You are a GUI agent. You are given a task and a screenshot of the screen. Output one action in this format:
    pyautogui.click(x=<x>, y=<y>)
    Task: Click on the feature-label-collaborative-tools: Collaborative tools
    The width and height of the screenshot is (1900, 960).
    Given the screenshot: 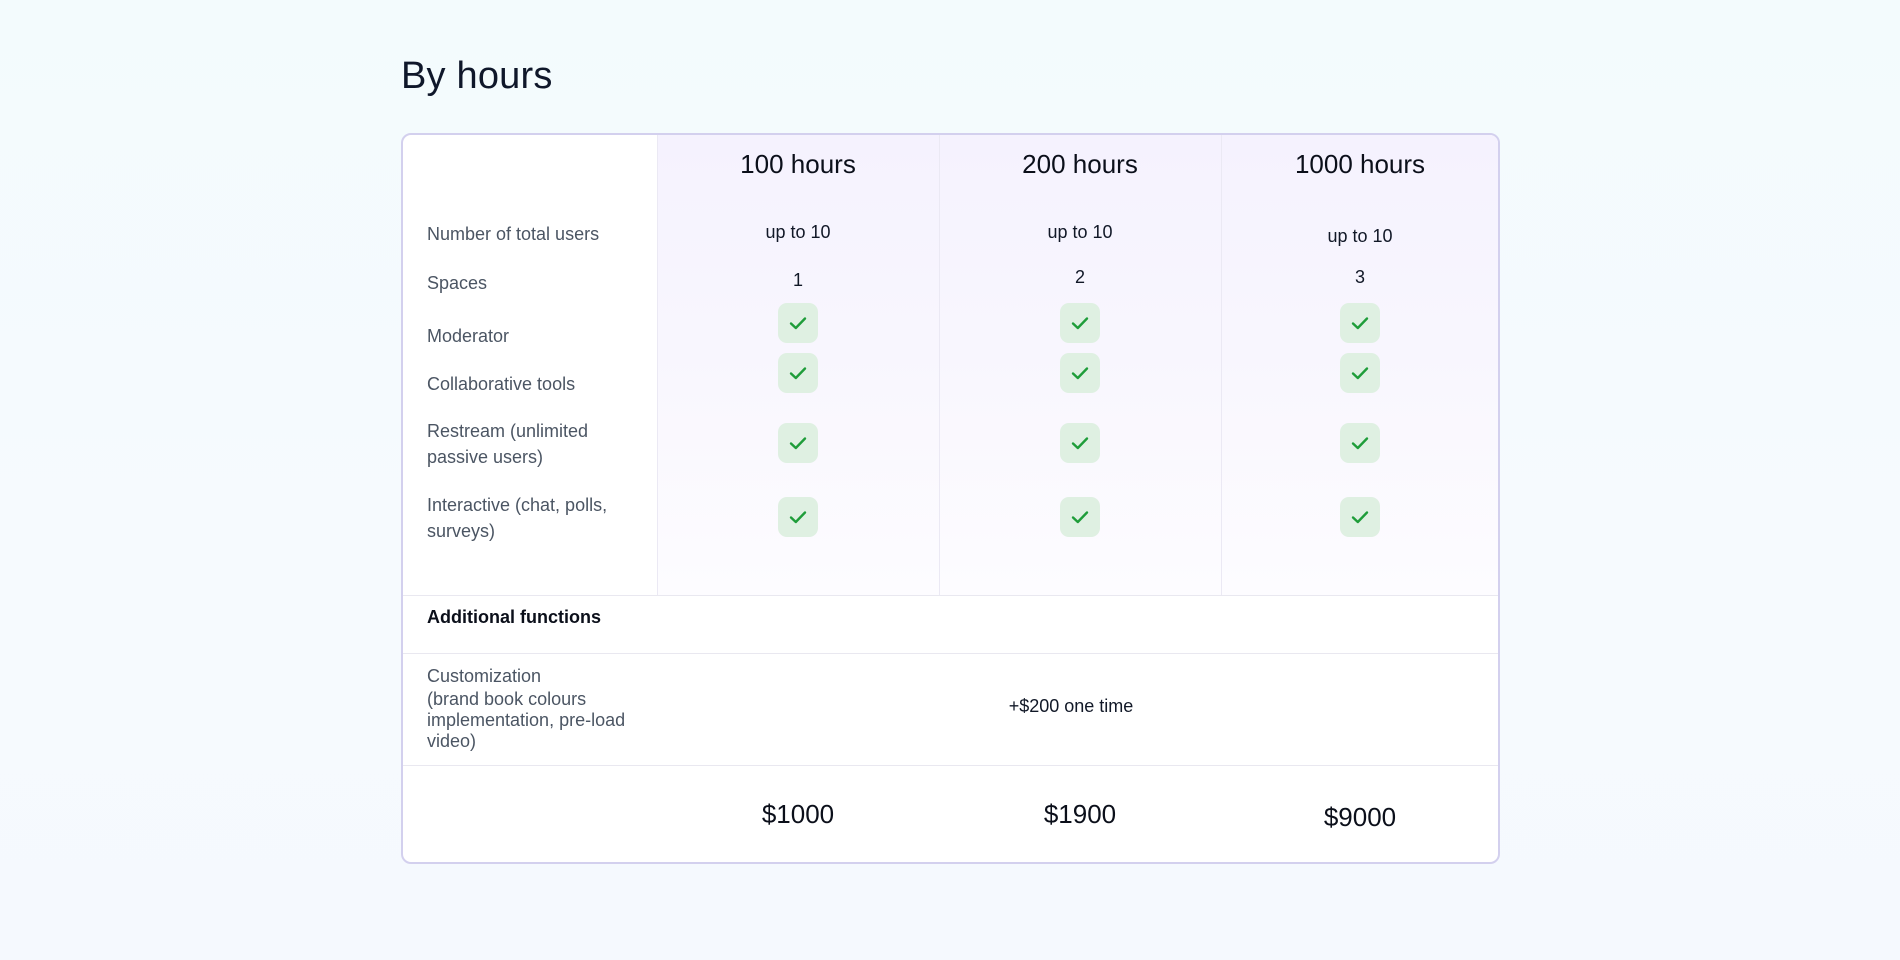 What is the action you would take?
    pyautogui.click(x=501, y=384)
    